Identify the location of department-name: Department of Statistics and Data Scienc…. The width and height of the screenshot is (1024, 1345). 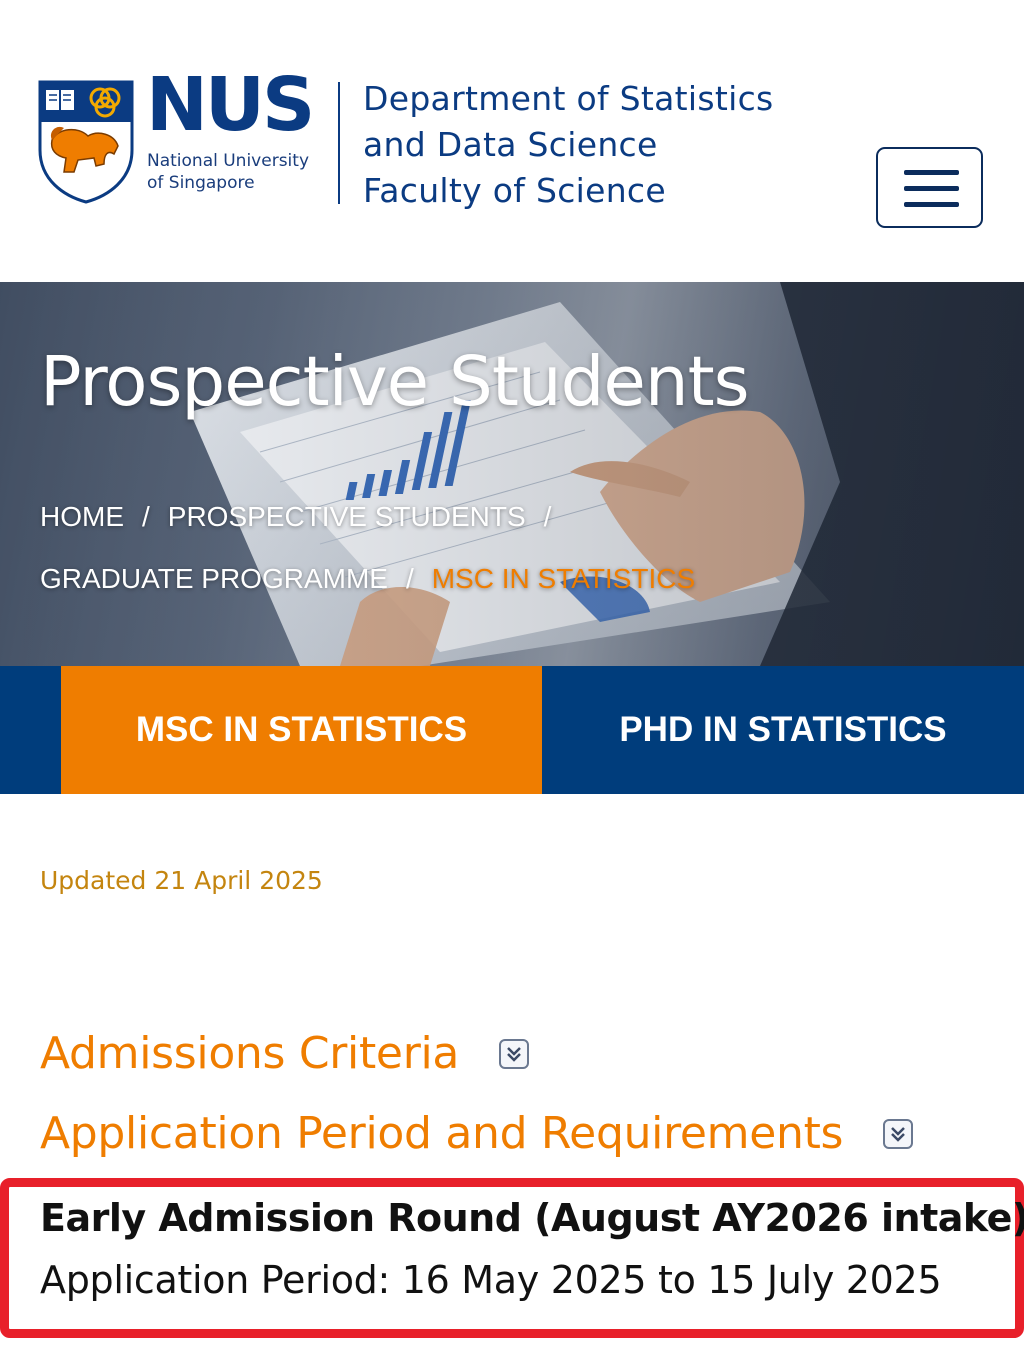
(568, 145).